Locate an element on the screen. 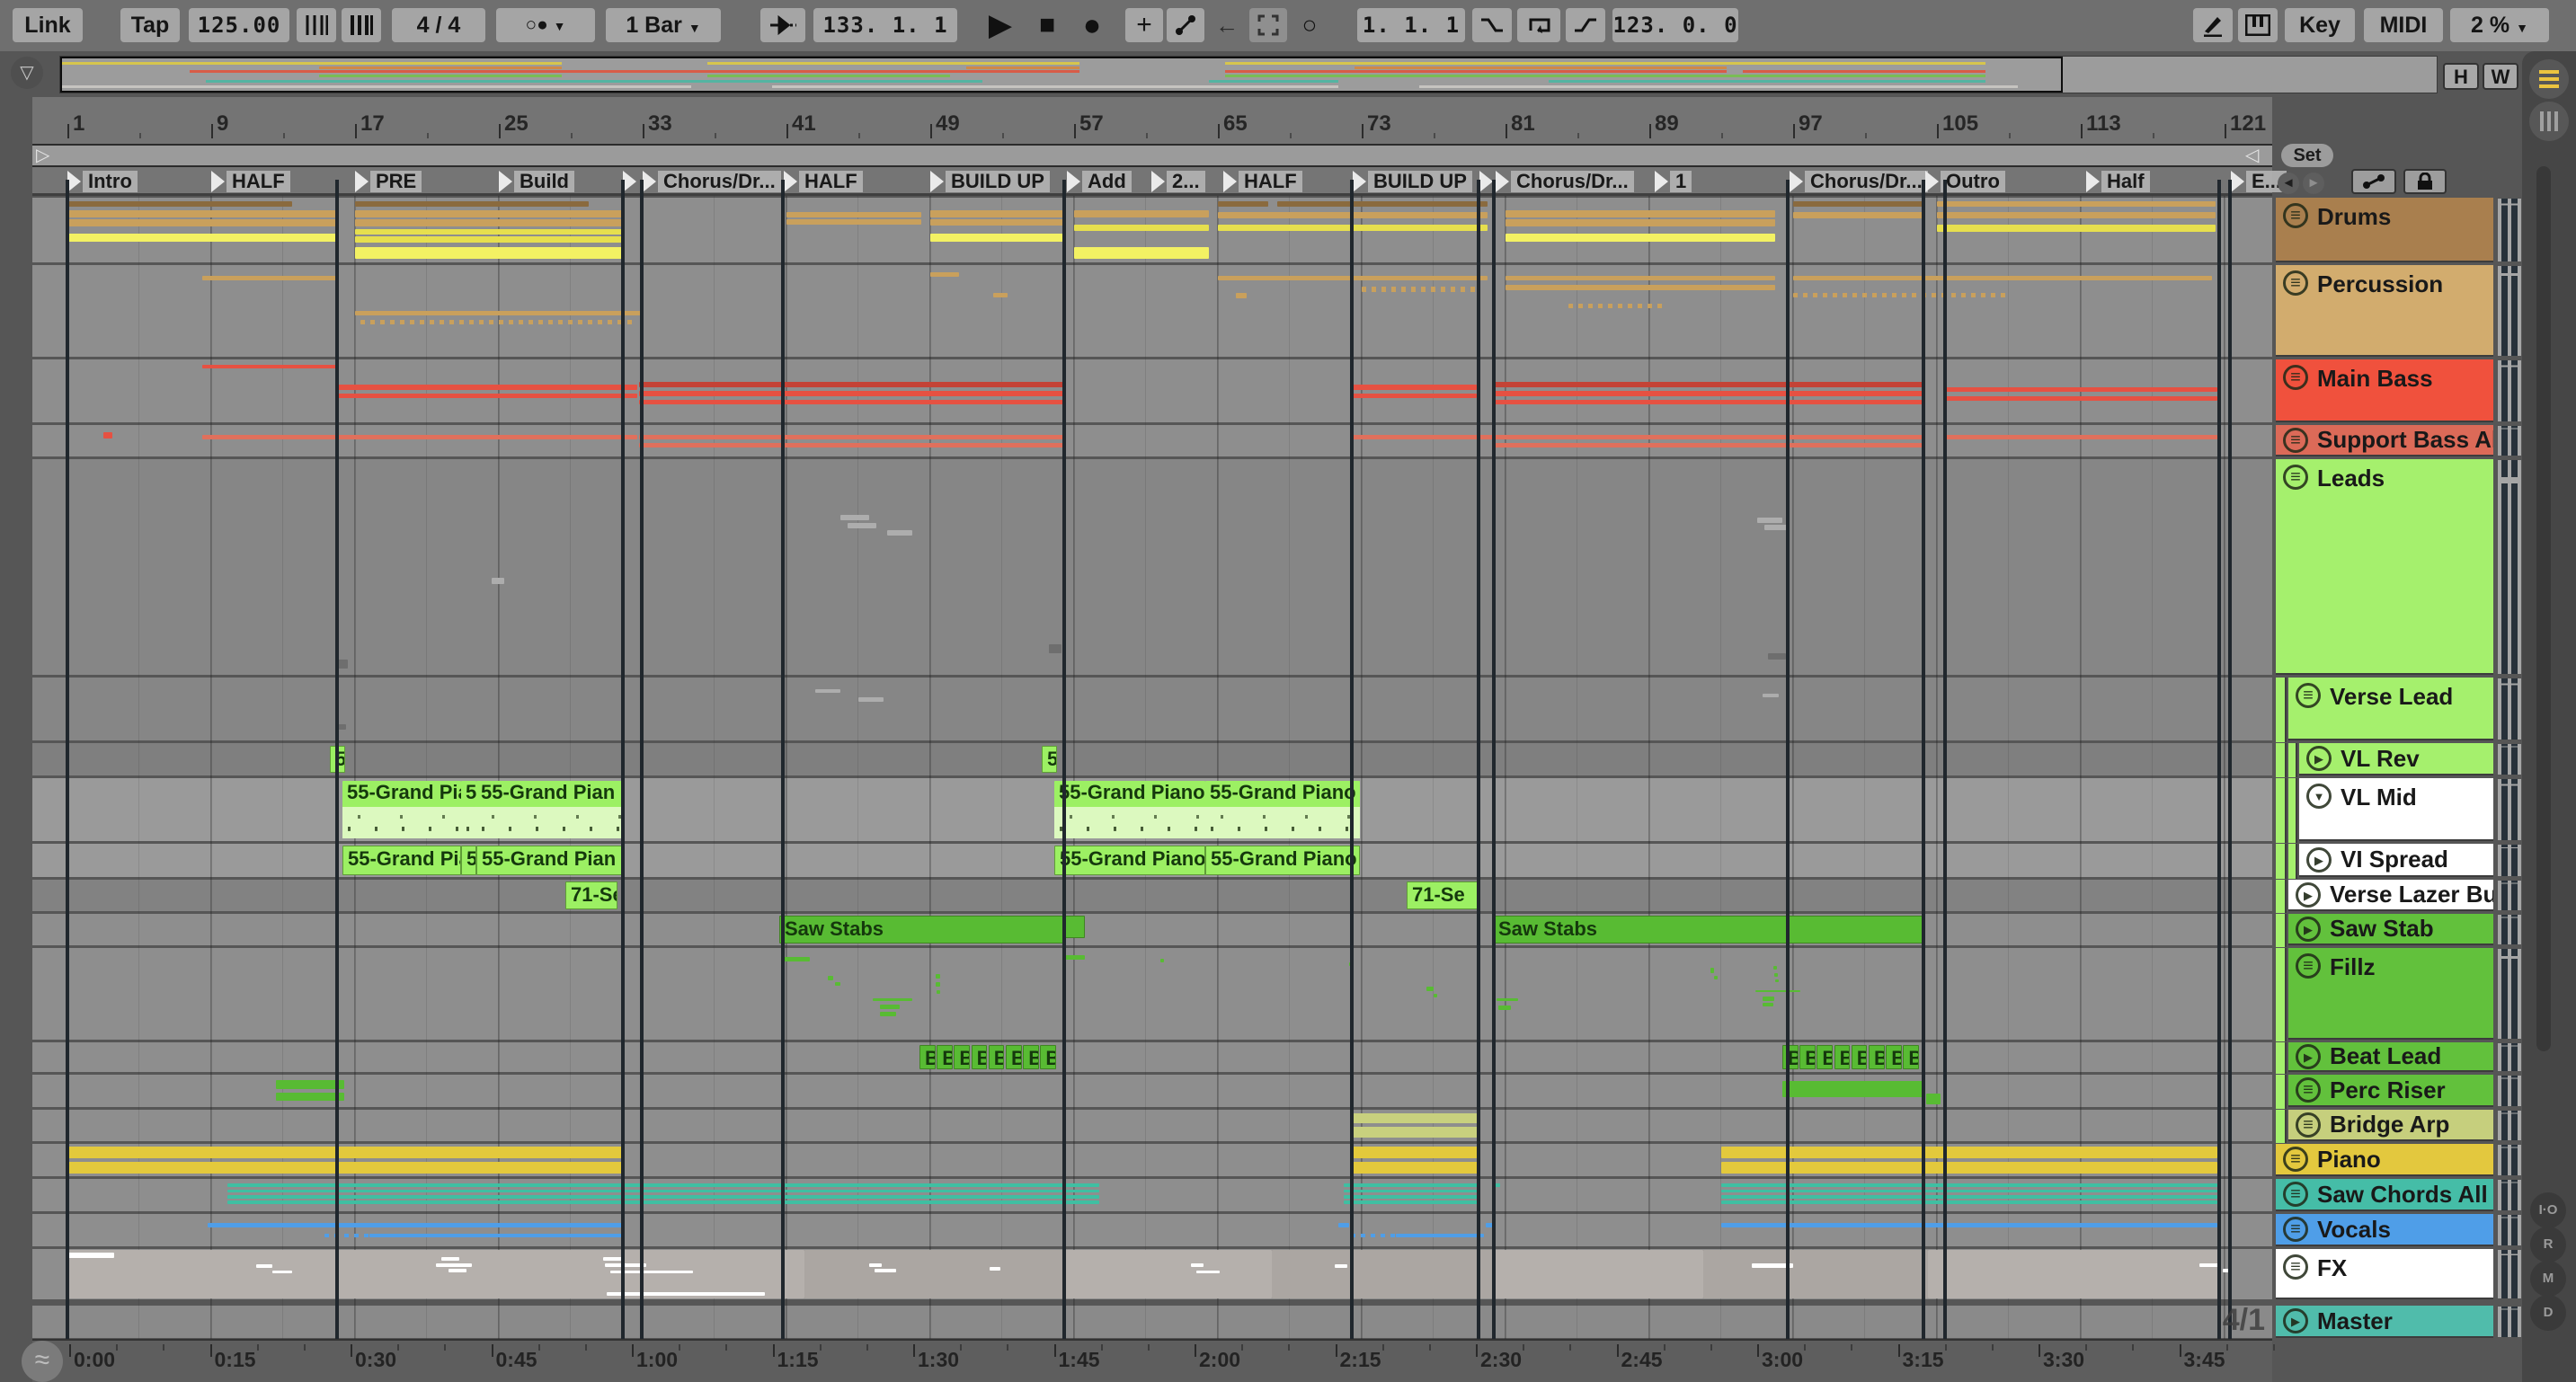 This screenshot has height=1382, width=2576. track-header-piano: ≡ Piano is located at coordinates (2384, 1160).